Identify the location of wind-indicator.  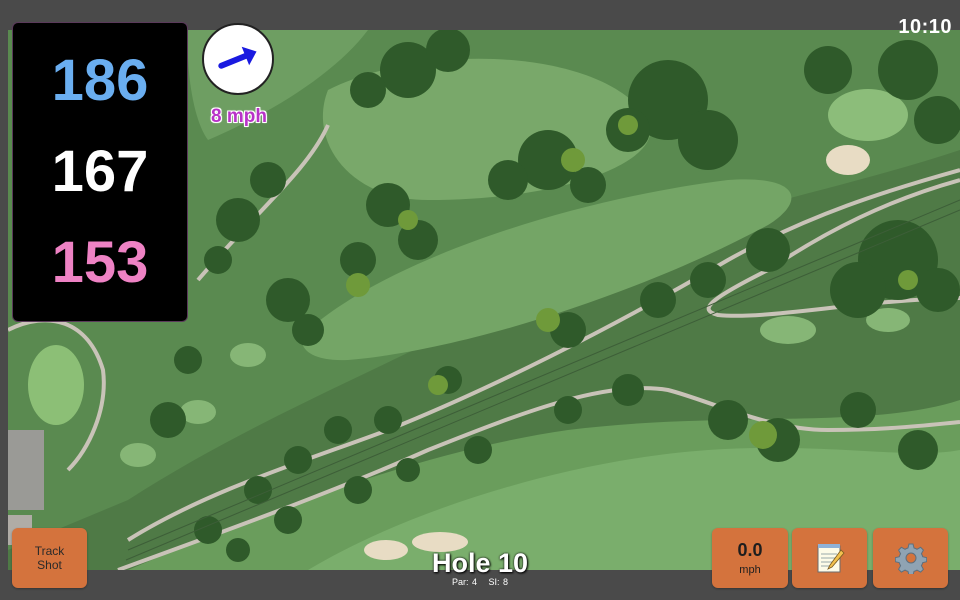
(238, 59).